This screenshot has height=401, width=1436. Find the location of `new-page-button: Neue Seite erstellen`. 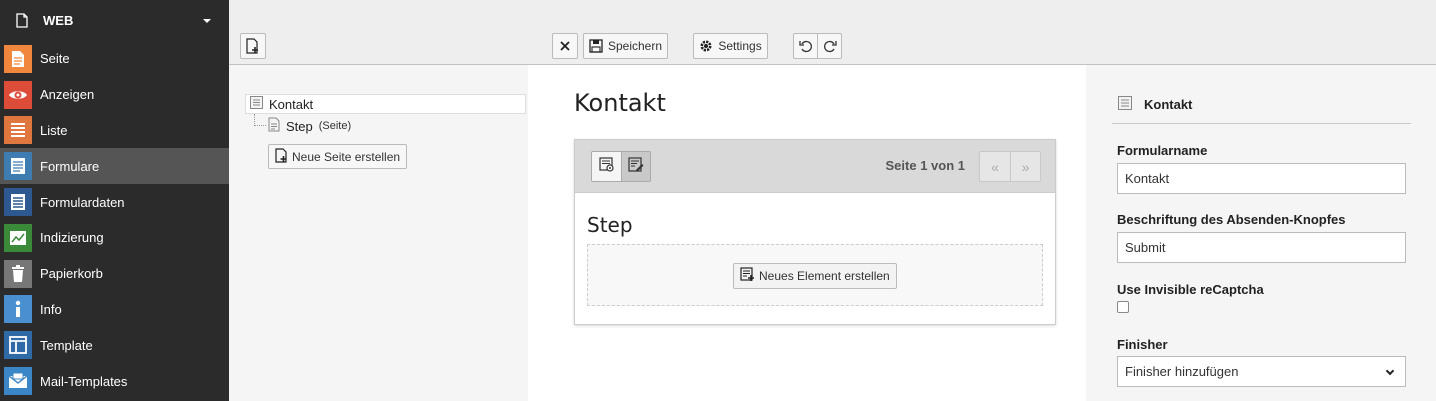

new-page-button: Neue Seite erstellen is located at coordinates (338, 156).